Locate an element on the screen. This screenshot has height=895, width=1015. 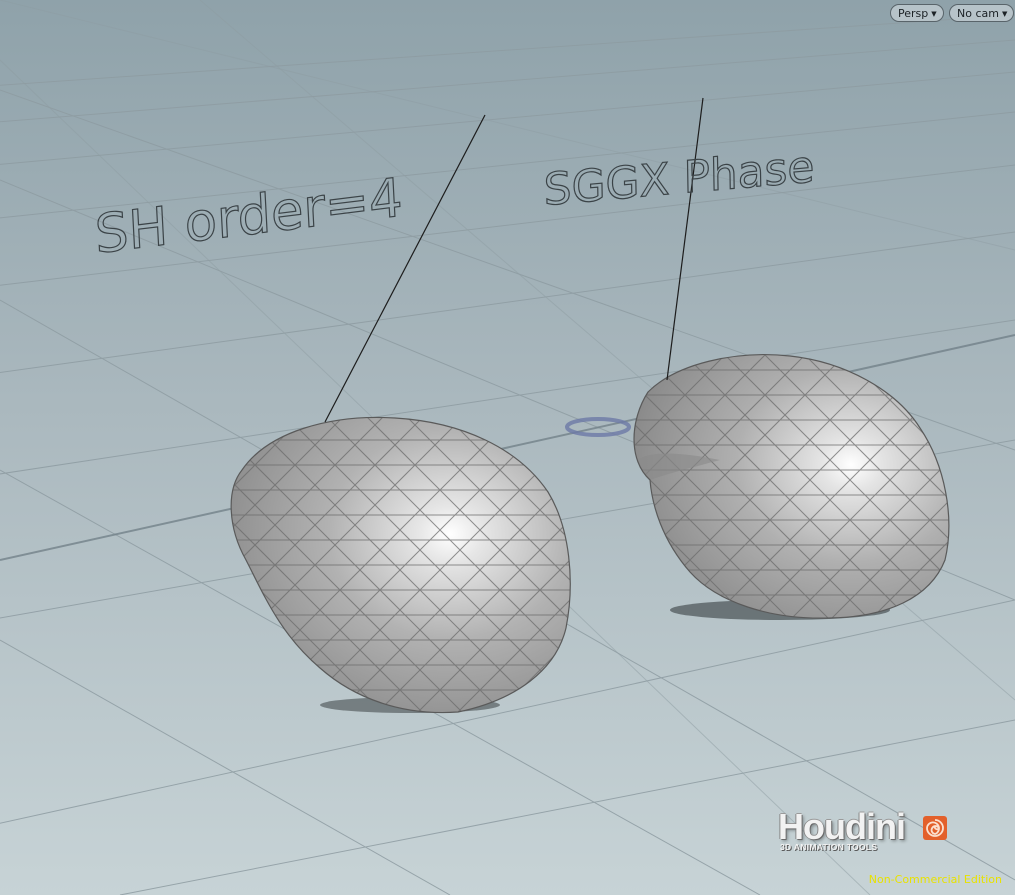
logo-wordmark: Houdini is located at coordinates (842, 826).